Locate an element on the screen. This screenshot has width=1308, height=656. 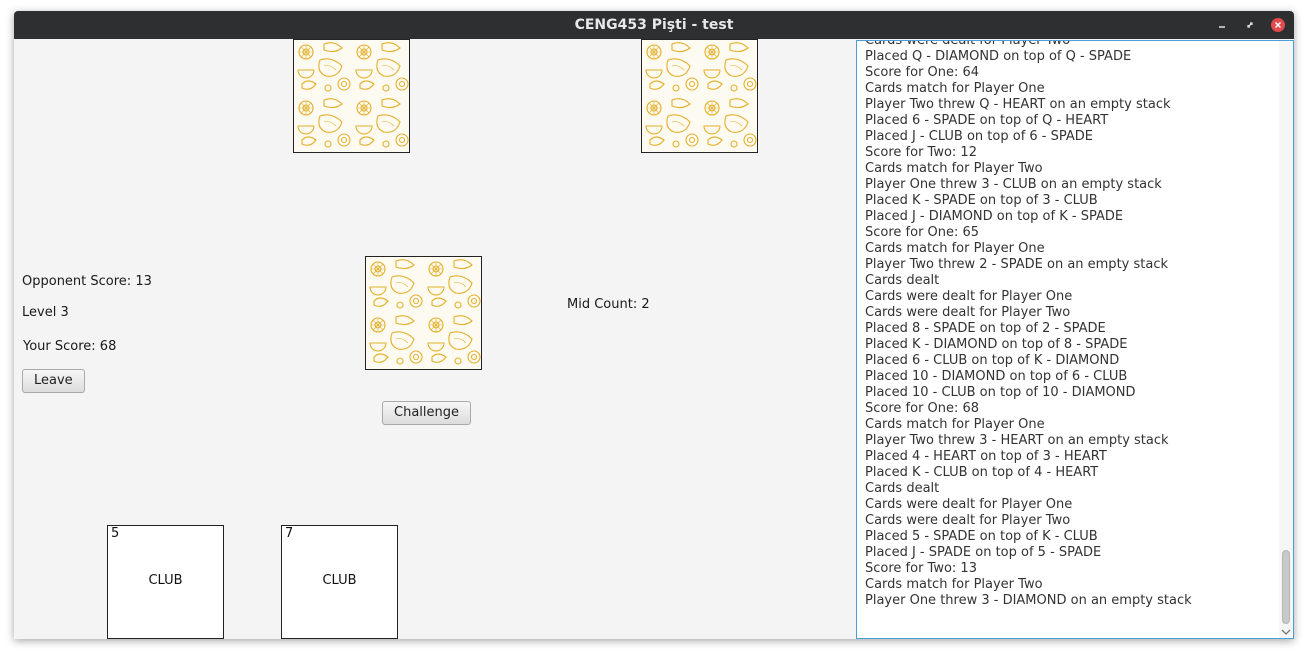
minimize-icon is located at coordinates (1222, 25).